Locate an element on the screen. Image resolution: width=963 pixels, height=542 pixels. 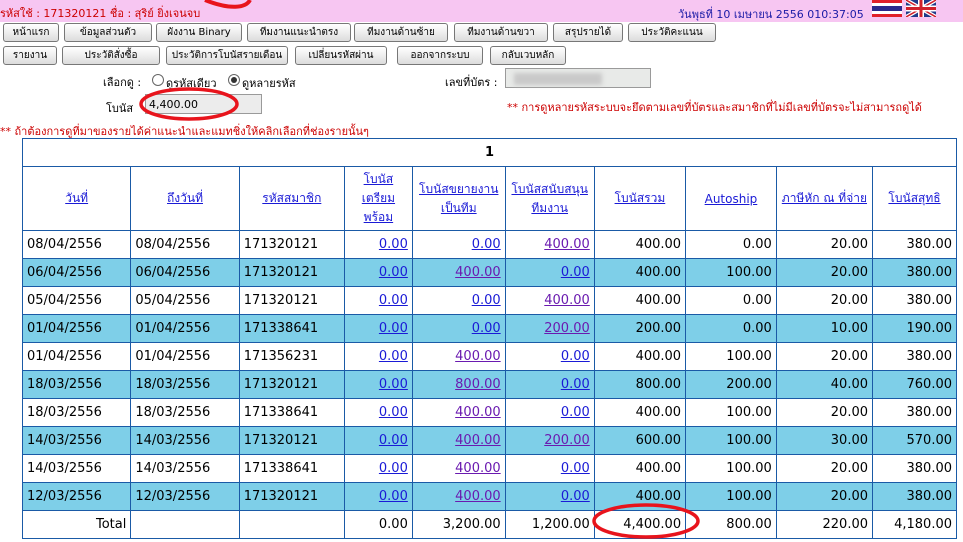
card-number-field is located at coordinates (578, 78).